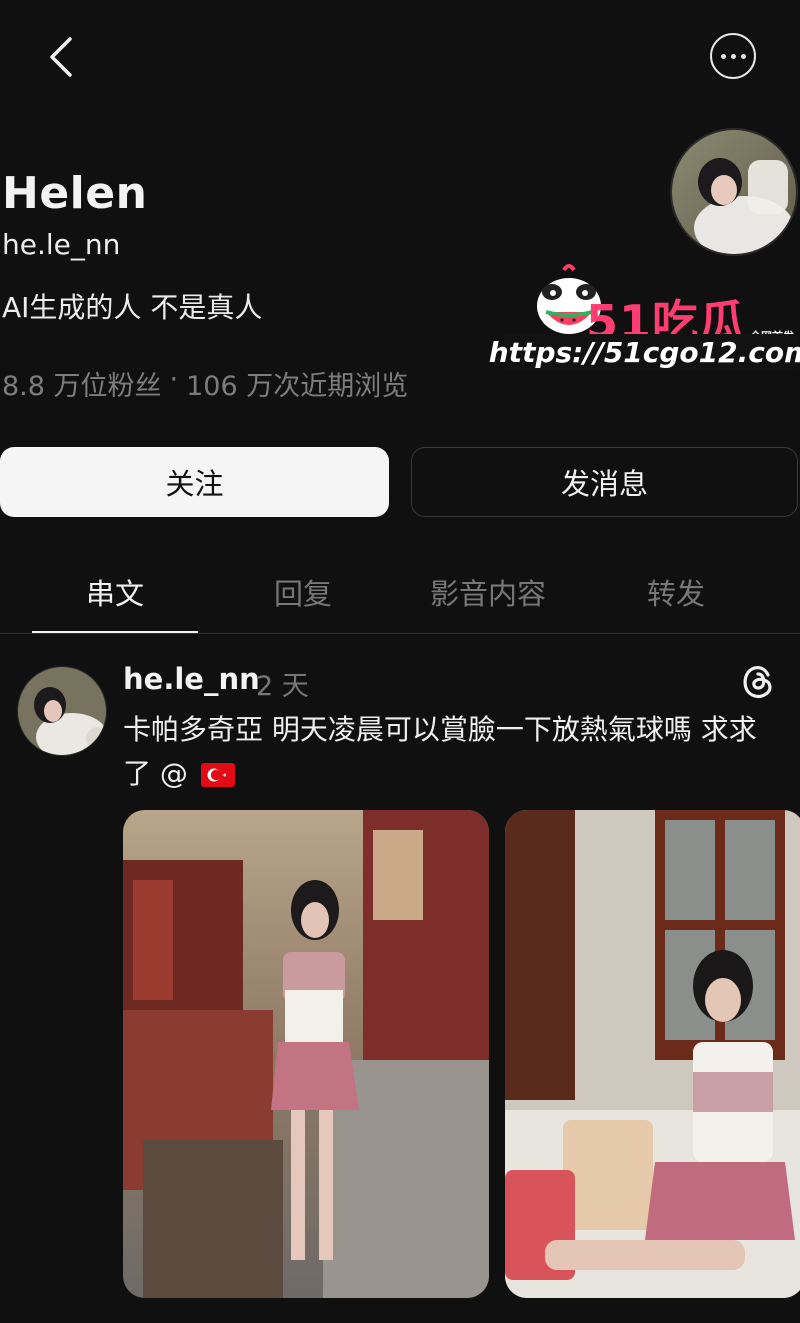  What do you see at coordinates (644, 352) in the screenshot?
I see `watermark-url: https://51cgo12.com` at bounding box center [644, 352].